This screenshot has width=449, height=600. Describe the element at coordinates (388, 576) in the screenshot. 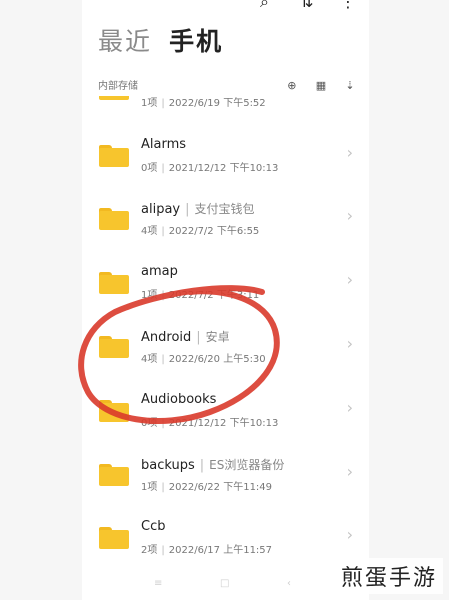

I see `watermark: 煎蛋手游` at that location.